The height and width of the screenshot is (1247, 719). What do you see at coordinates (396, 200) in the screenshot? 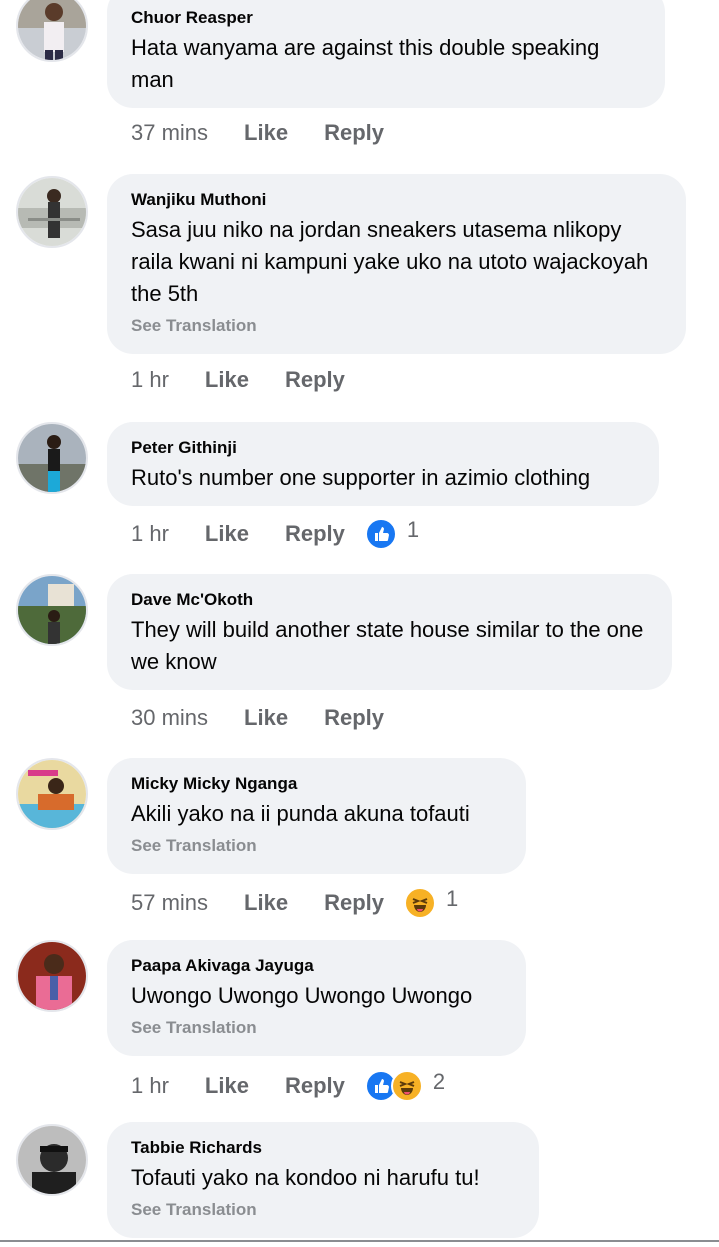
I see `comment-author: Wanjiku Muthoni` at bounding box center [396, 200].